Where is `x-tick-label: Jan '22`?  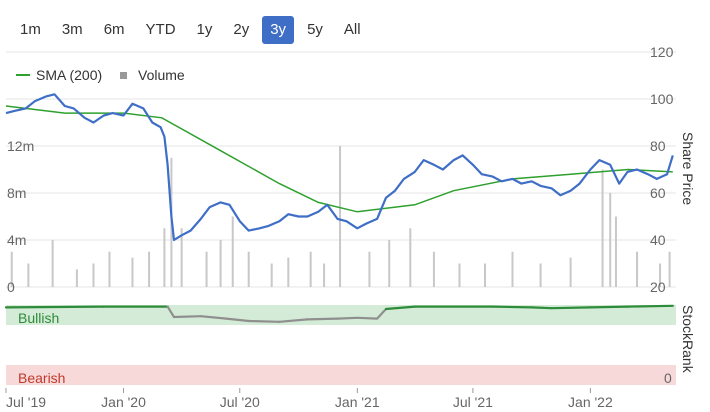
x-tick-label: Jan '22 is located at coordinates (590, 402).